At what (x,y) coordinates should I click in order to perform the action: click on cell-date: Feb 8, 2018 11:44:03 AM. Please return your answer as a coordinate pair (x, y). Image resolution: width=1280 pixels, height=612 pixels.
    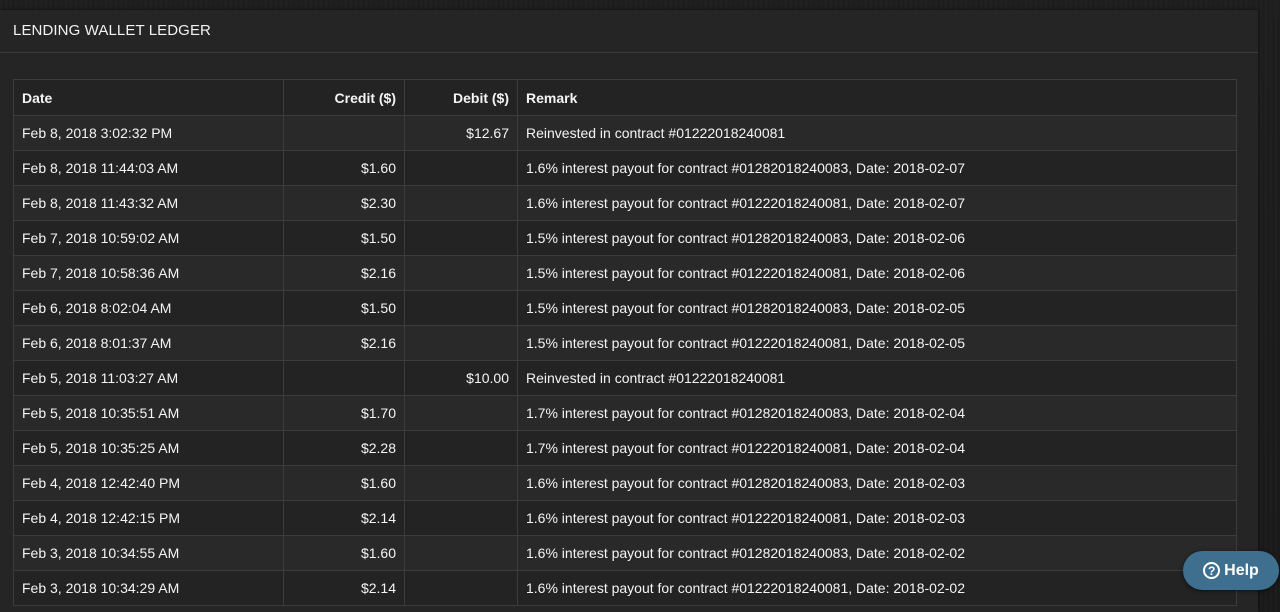
    Looking at the image, I should click on (148, 168).